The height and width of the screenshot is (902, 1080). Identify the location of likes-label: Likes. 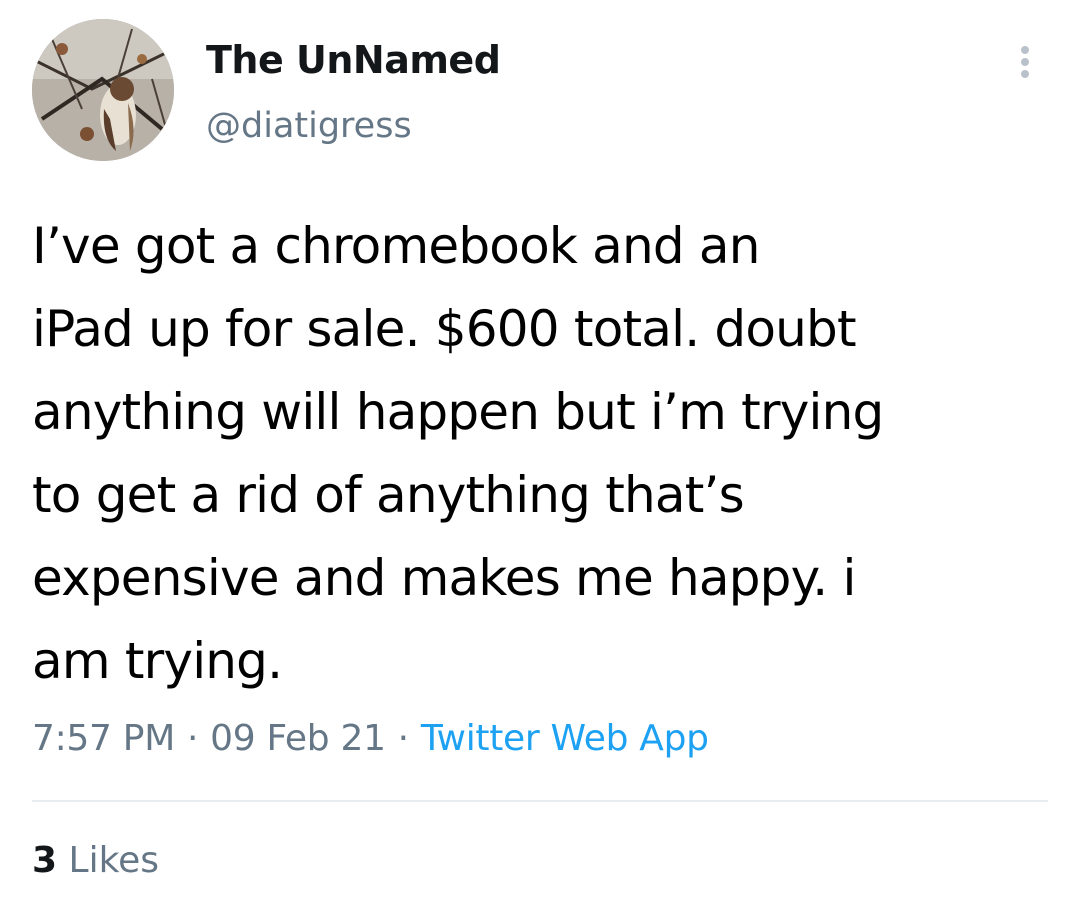
(114, 860).